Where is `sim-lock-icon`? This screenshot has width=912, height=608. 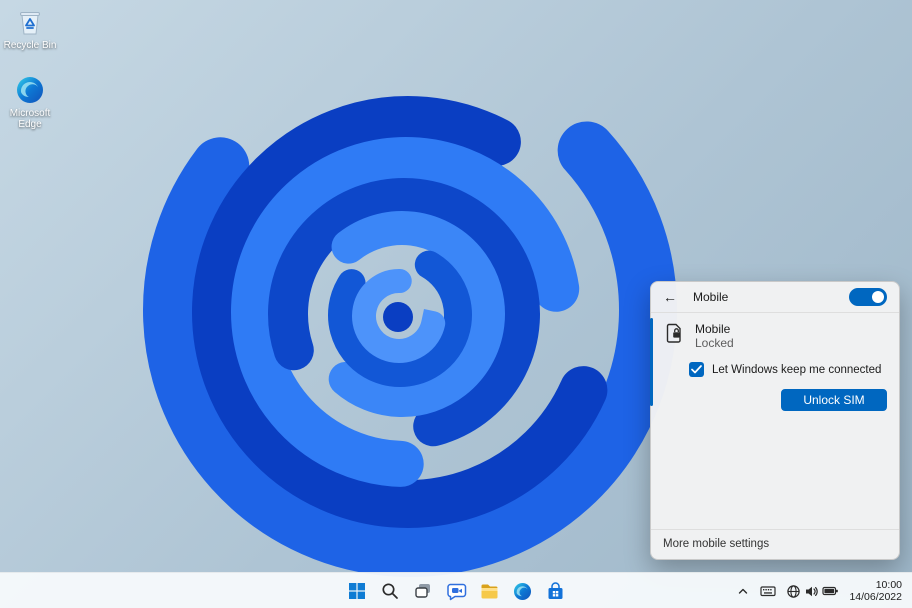
sim-lock-icon is located at coordinates (673, 333).